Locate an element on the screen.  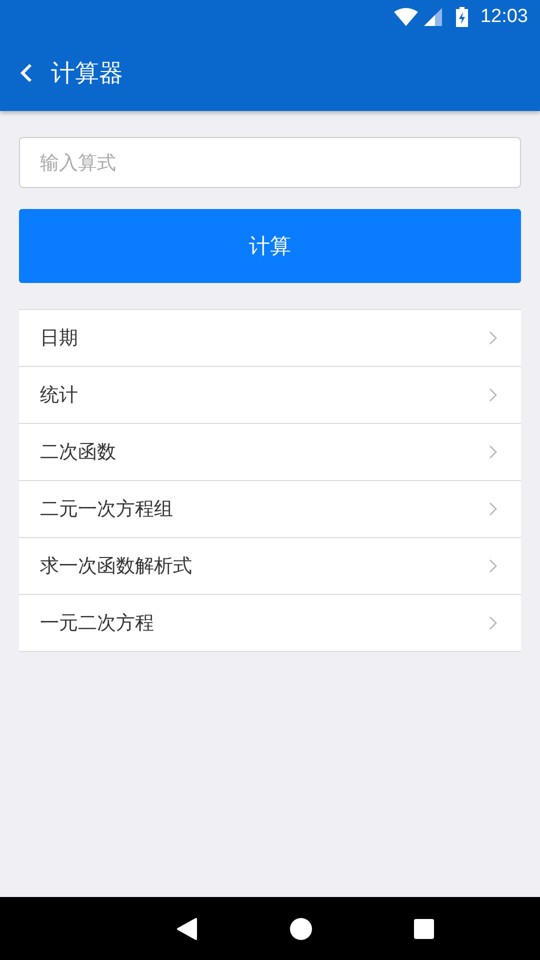
menu-item: 二次函数 is located at coordinates (270, 451).